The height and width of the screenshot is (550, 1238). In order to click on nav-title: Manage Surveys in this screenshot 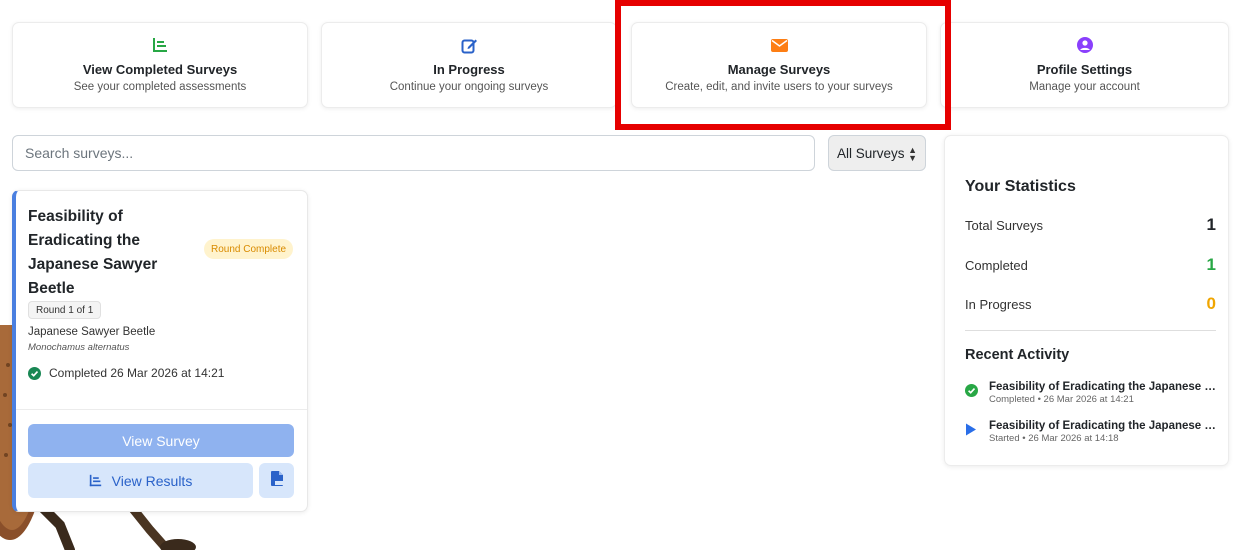, I will do `click(779, 69)`.